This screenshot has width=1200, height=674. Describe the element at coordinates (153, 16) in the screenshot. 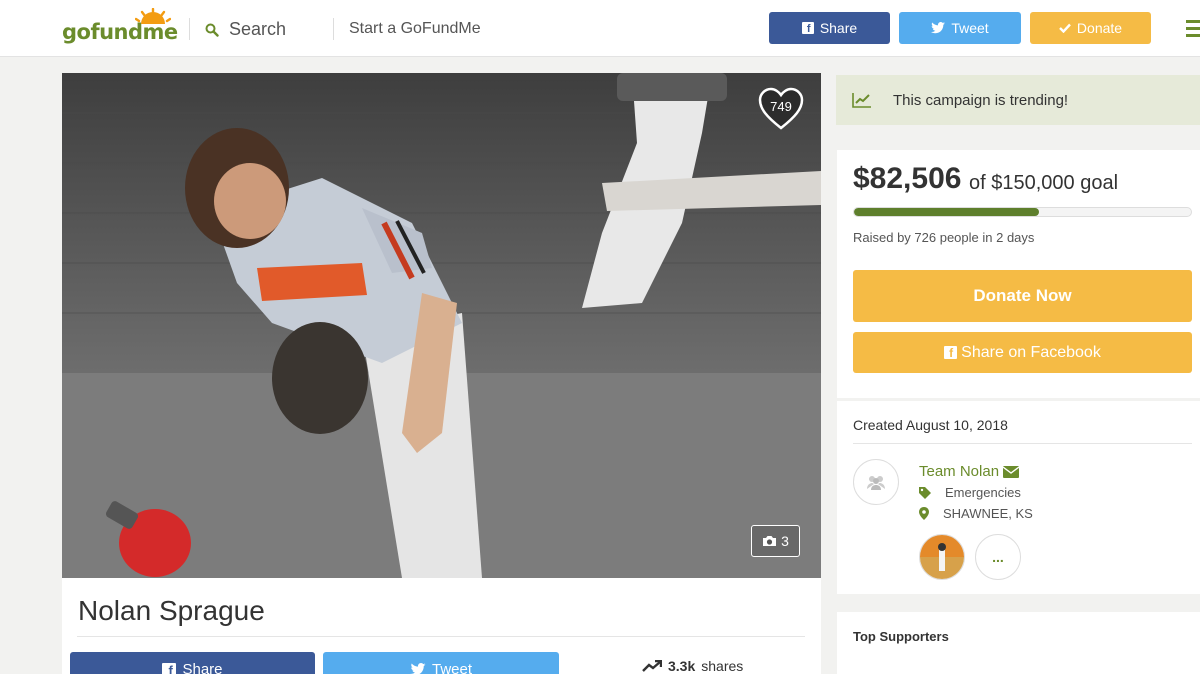

I see `logo-sun-icon` at that location.